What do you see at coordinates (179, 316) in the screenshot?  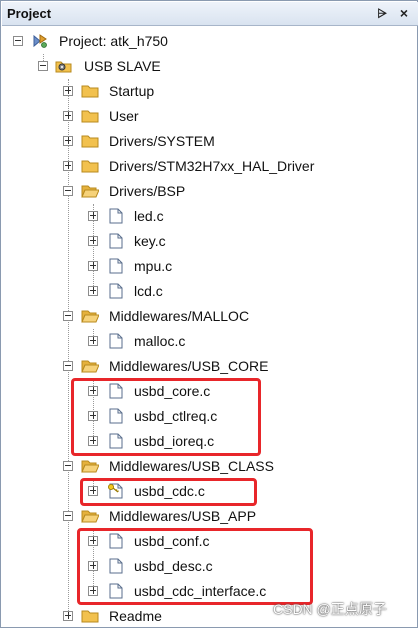 I see `group-label: Middlewares/MALLOC` at bounding box center [179, 316].